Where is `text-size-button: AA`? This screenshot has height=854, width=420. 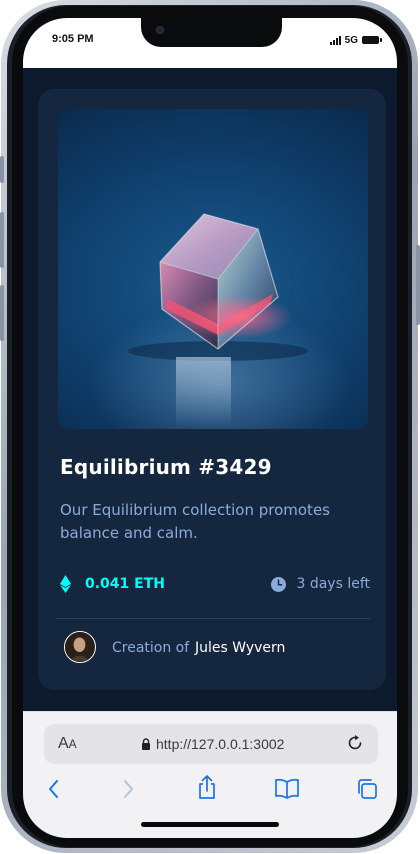
text-size-button: AA is located at coordinates (67, 744).